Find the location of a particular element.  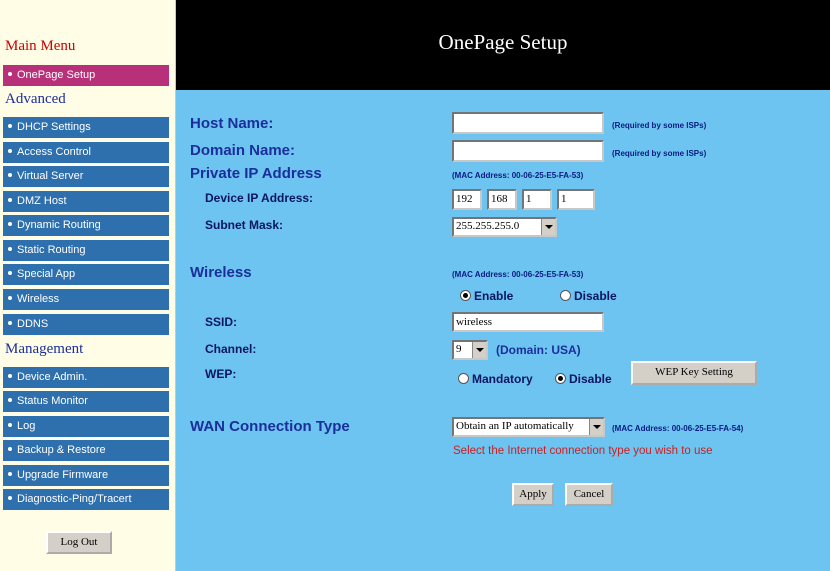

sidebar-item-dynamic-routing: Dynamic Routing is located at coordinates (86, 225).